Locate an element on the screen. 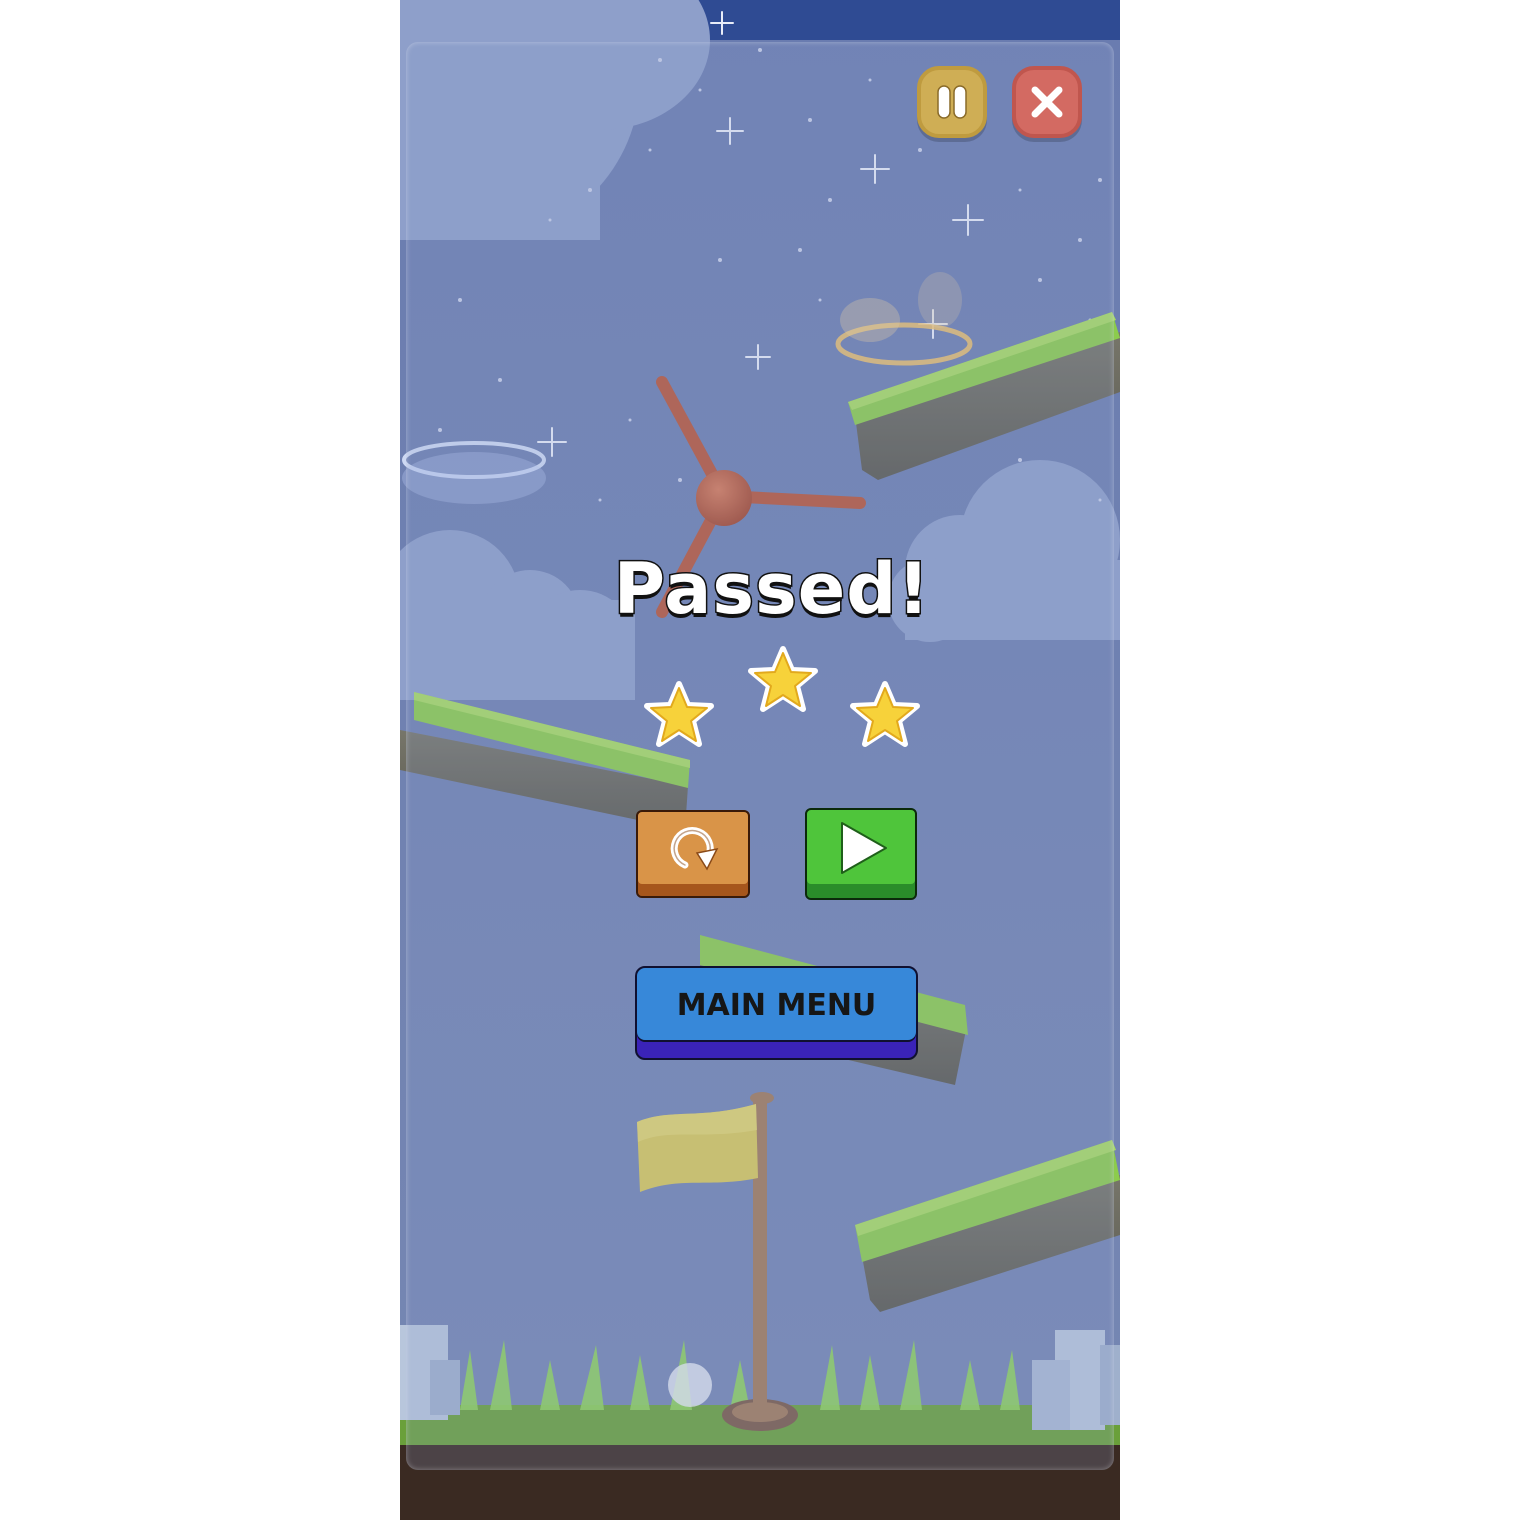 Image resolution: width=1520 pixels, height=1520 pixels. close-button is located at coordinates (1047, 102).